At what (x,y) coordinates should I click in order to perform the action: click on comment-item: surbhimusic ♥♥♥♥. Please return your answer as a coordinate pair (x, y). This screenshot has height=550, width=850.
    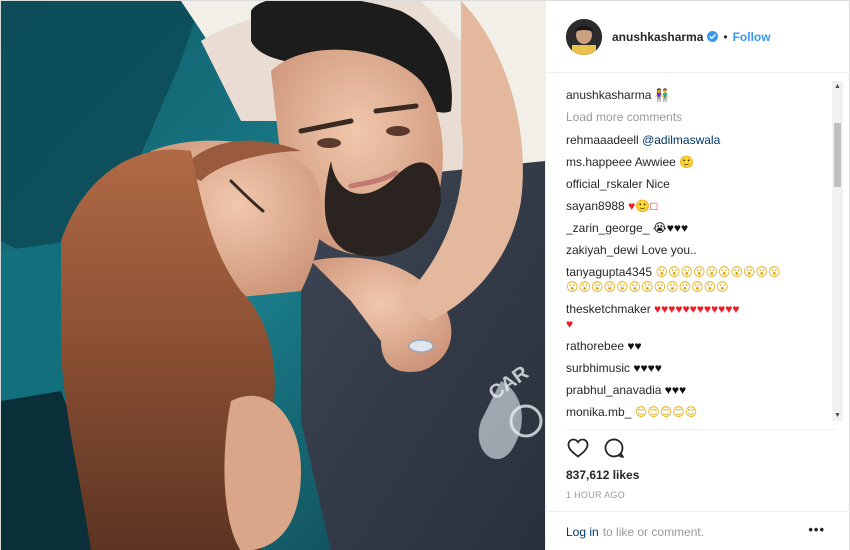
    Looking at the image, I should click on (691, 368).